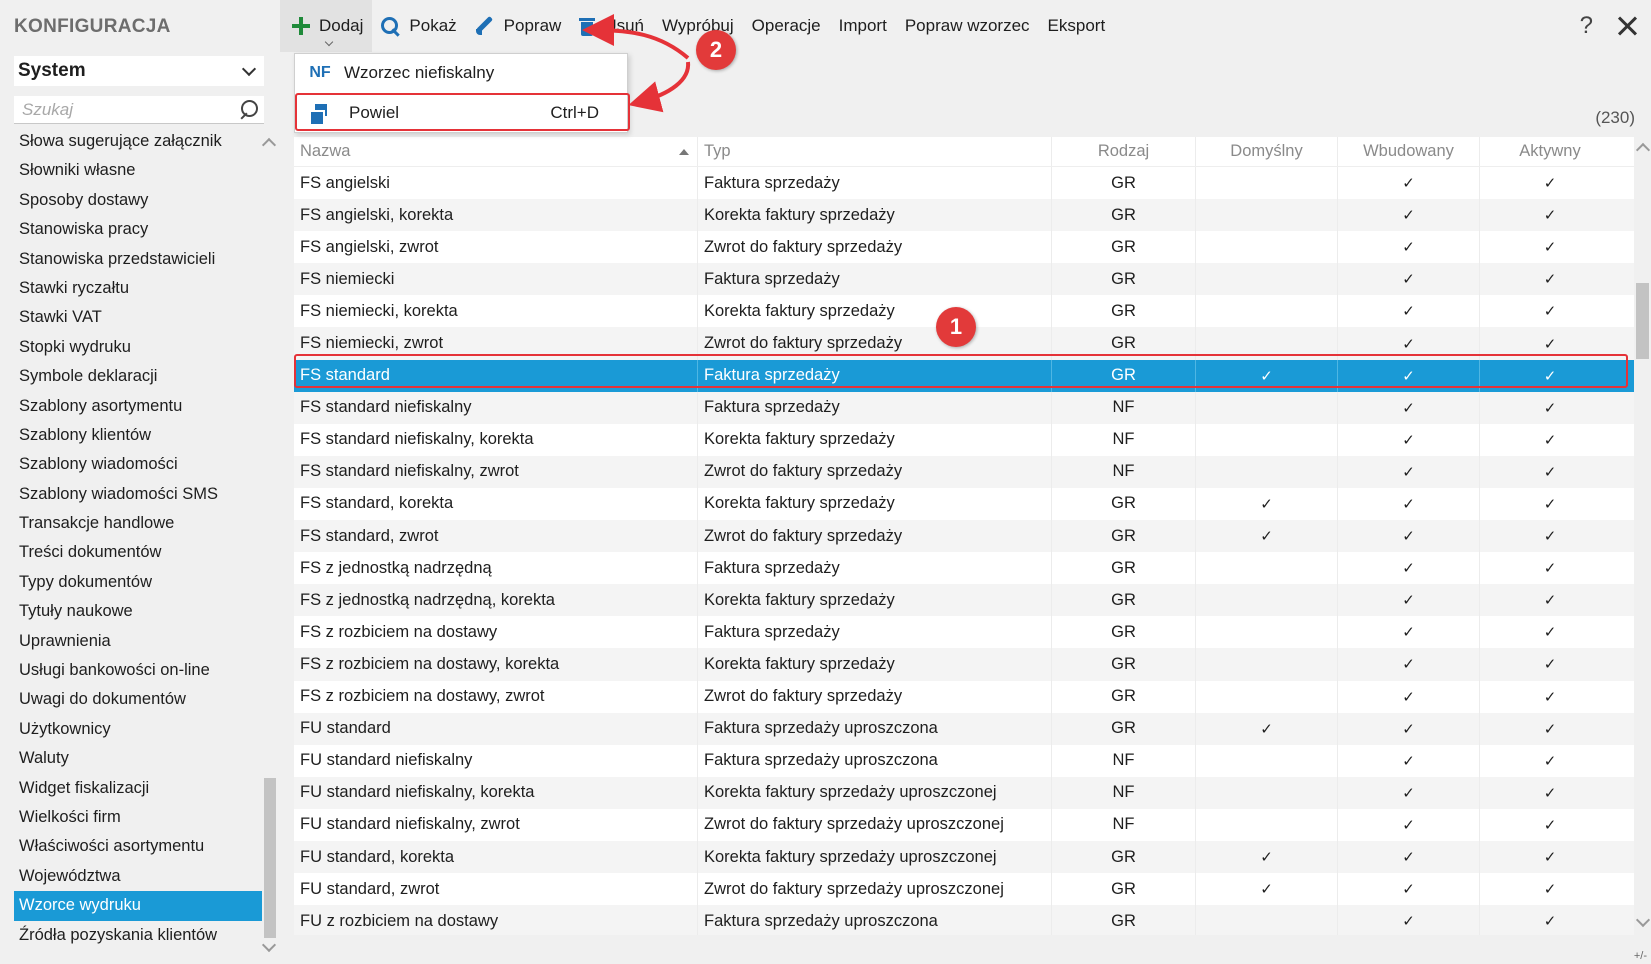 The image size is (1651, 964). I want to click on column-header-kind: Rodzaj, so click(1123, 151).